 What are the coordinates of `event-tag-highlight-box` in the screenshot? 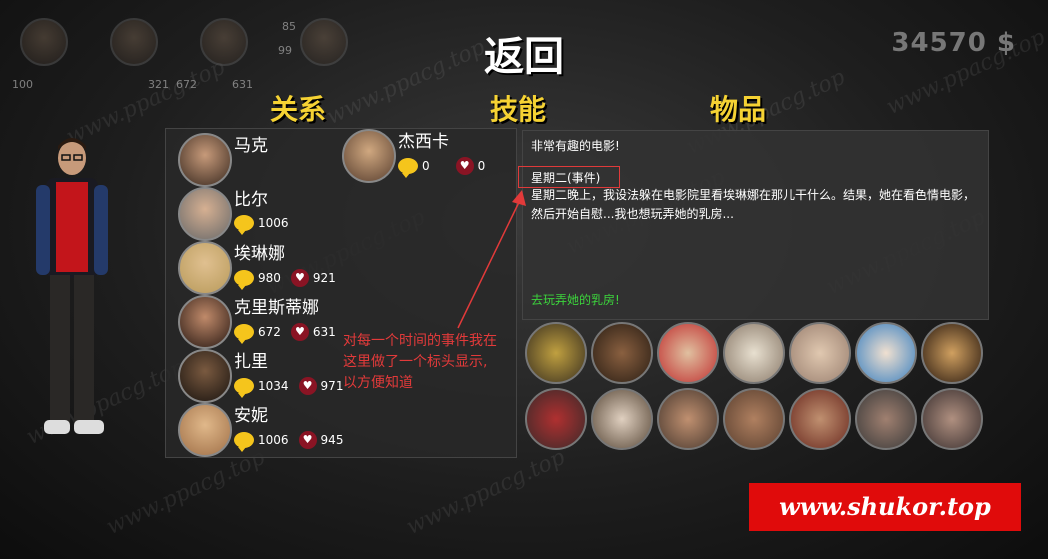 It's located at (569, 177).